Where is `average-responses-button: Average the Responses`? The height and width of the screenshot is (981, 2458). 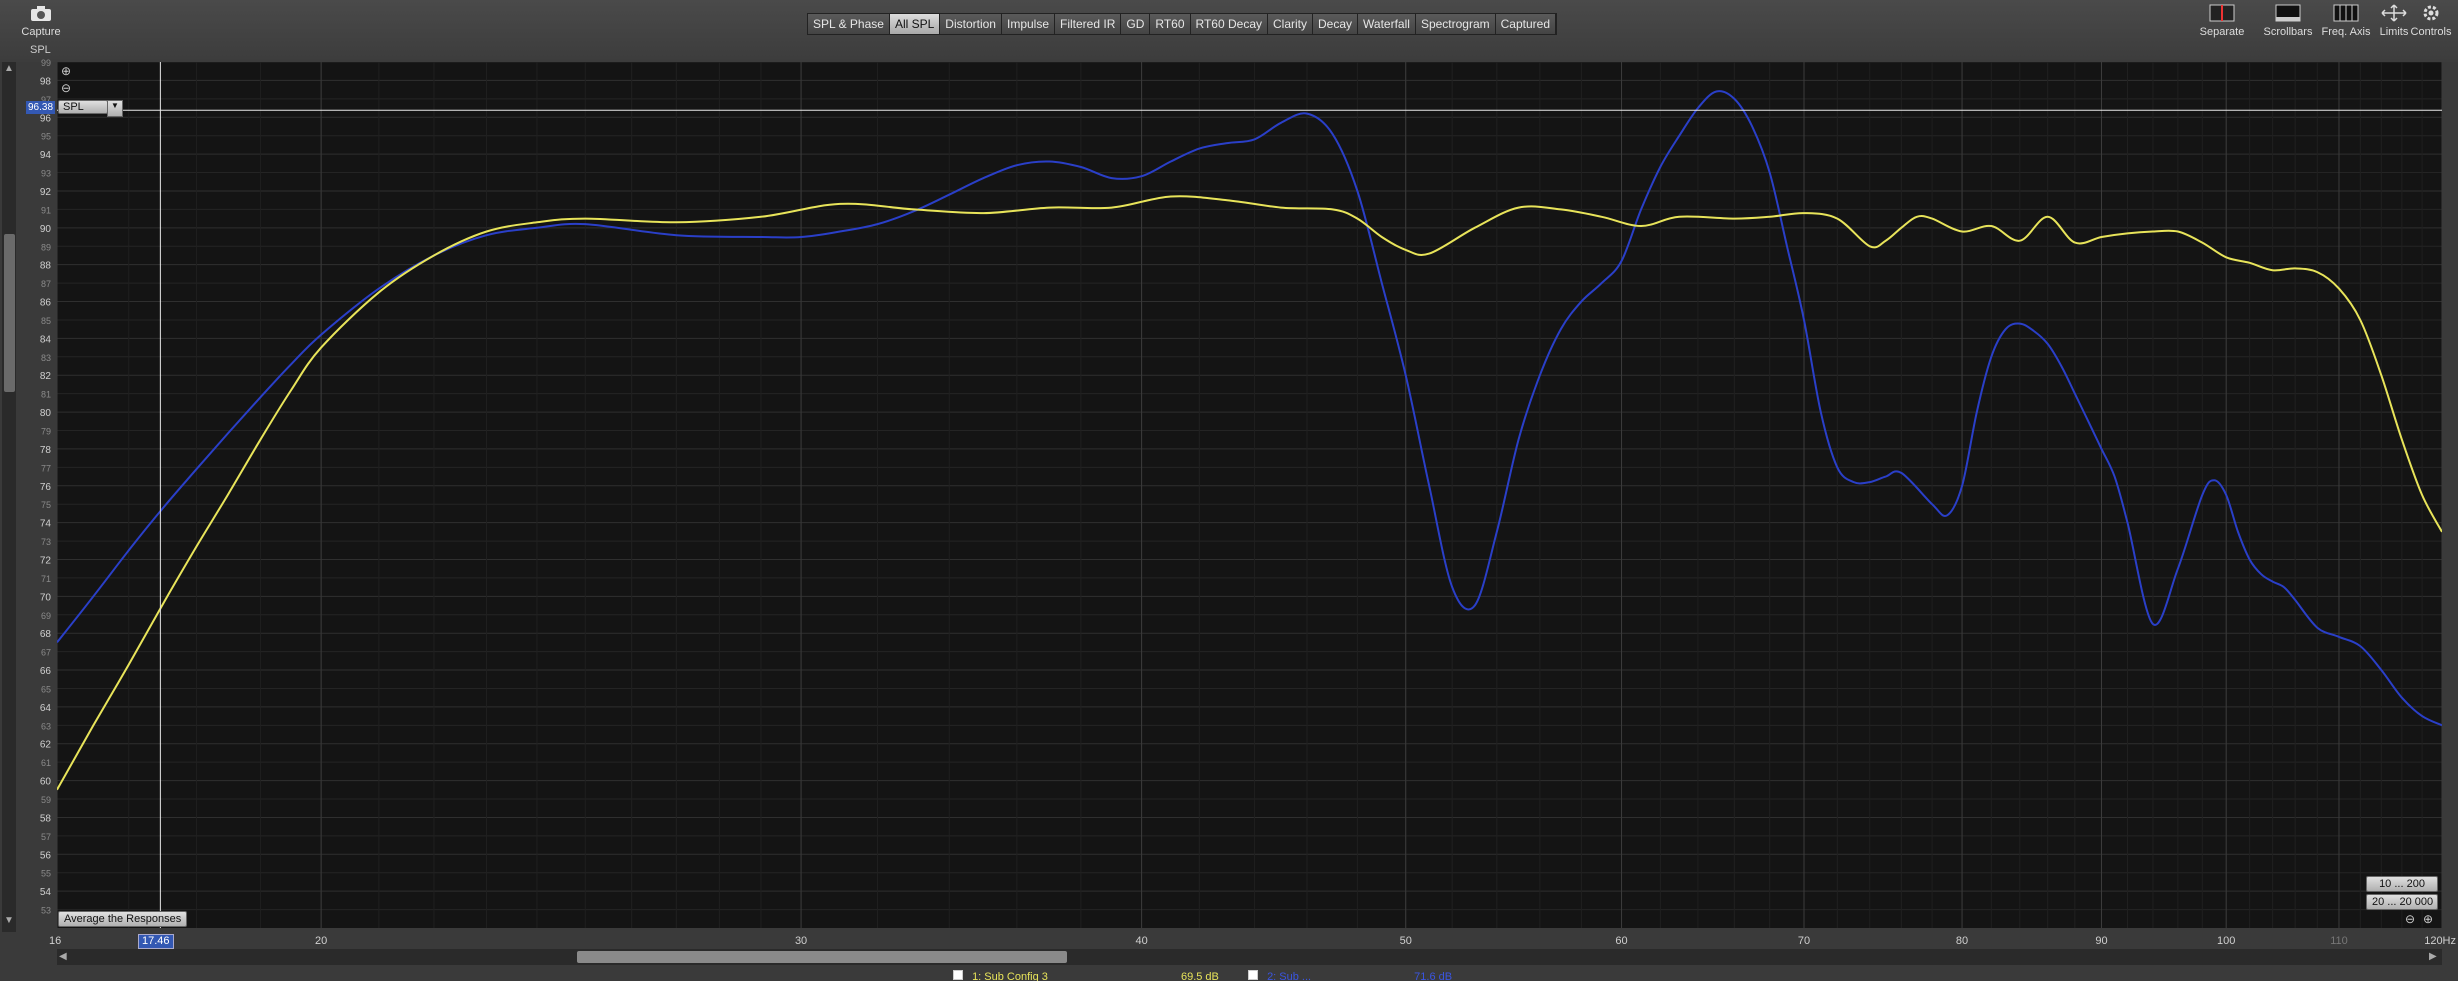 average-responses-button: Average the Responses is located at coordinates (123, 919).